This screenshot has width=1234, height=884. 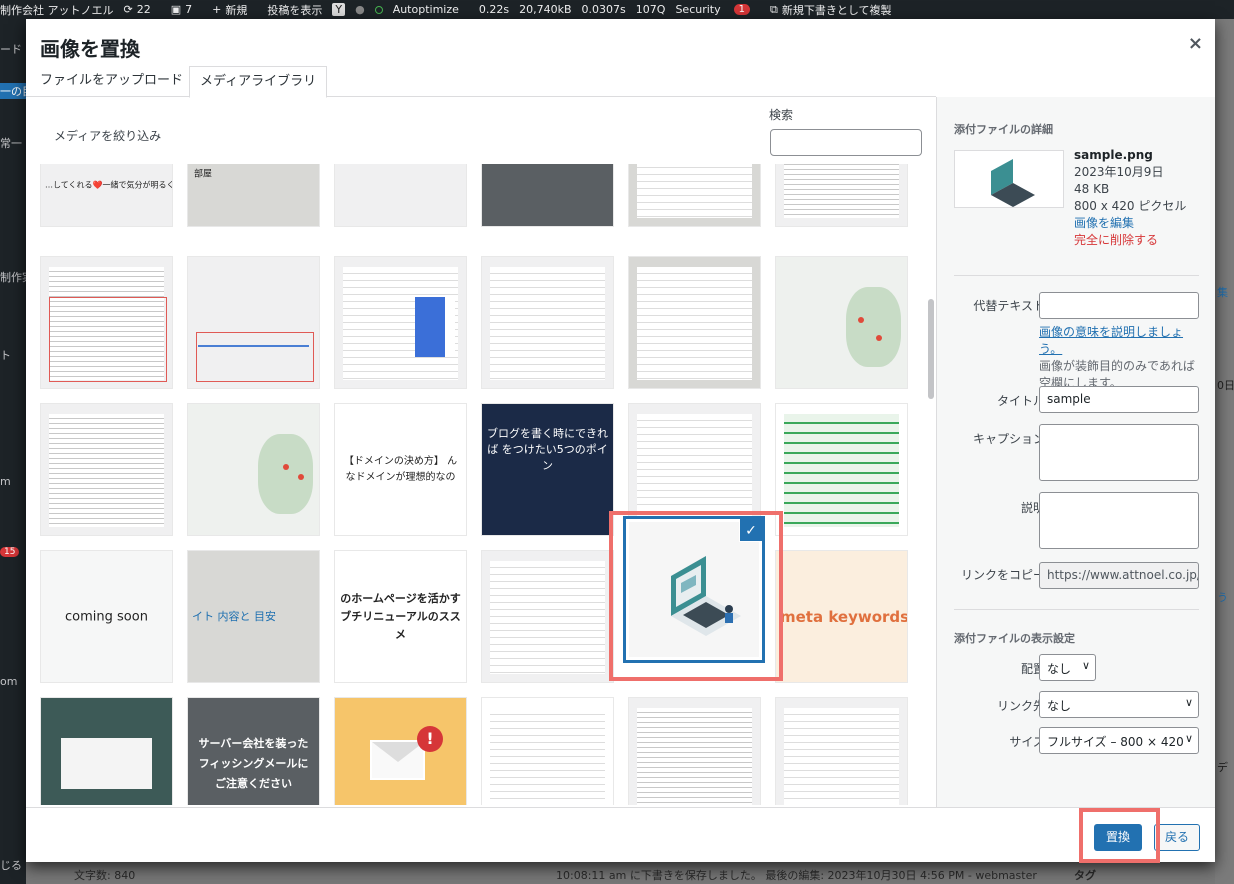 I want to click on perf-query-time: 0.0307s, so click(x=604, y=9).